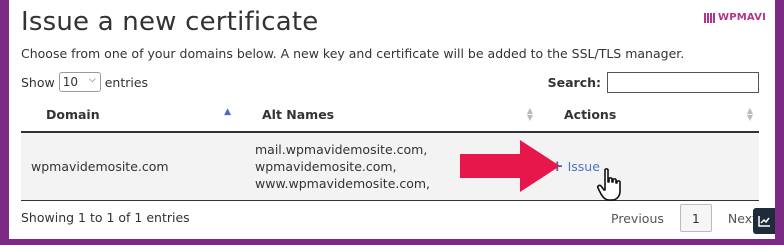  What do you see at coordinates (590, 114) in the screenshot?
I see `column-label: Actions` at bounding box center [590, 114].